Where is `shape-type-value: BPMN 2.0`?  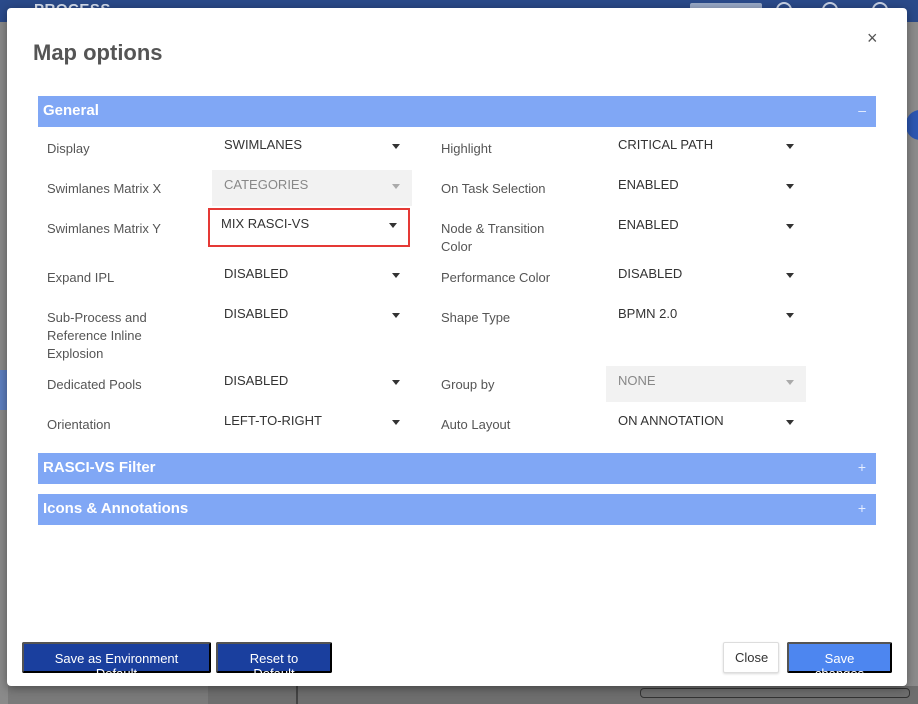 shape-type-value: BPMN 2.0 is located at coordinates (648, 313).